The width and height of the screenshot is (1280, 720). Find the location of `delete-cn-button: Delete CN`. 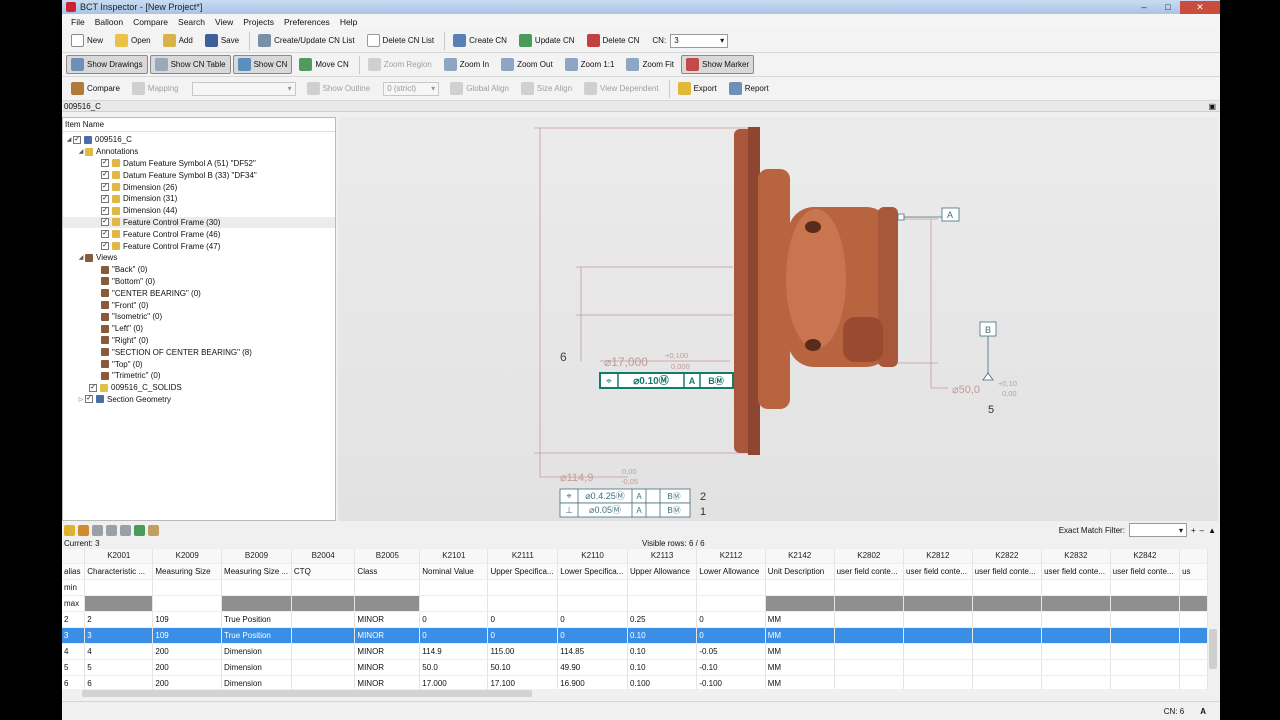

delete-cn-button: Delete CN is located at coordinates (613, 40).